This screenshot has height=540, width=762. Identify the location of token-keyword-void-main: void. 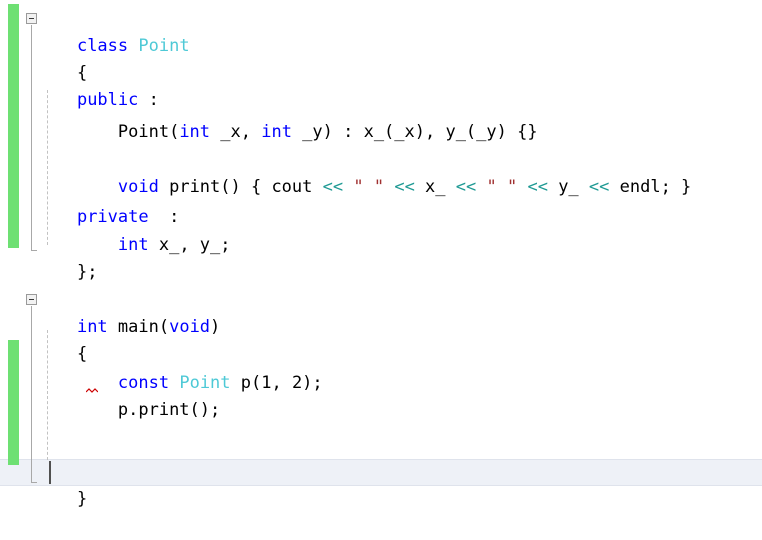
(190, 327).